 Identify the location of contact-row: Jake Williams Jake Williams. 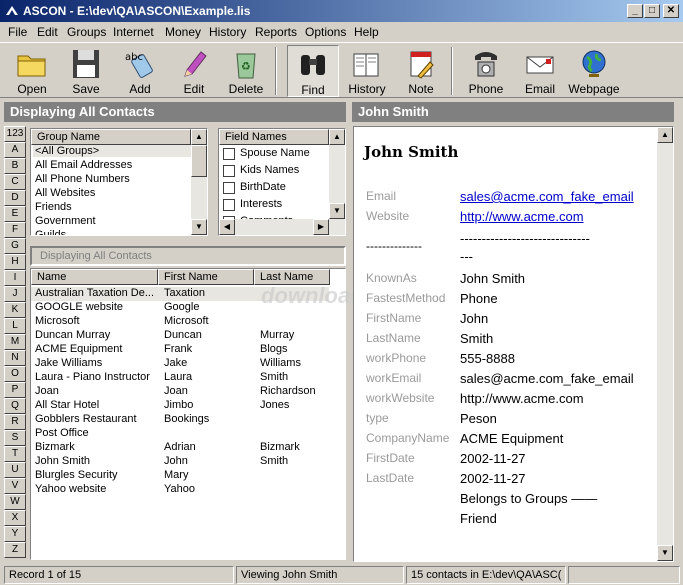
(180, 364).